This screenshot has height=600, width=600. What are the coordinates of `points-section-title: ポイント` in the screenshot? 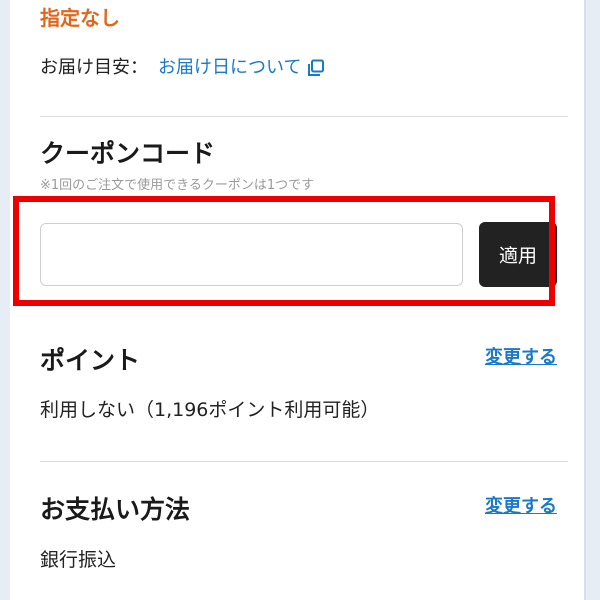 It's located at (90, 360).